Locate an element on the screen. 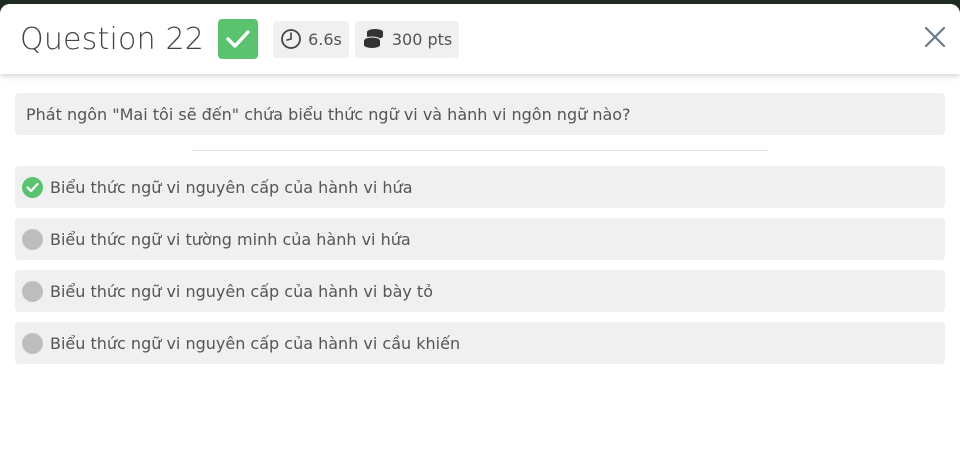 Image resolution: width=960 pixels, height=466 pixels. correct-badge is located at coordinates (238, 39).